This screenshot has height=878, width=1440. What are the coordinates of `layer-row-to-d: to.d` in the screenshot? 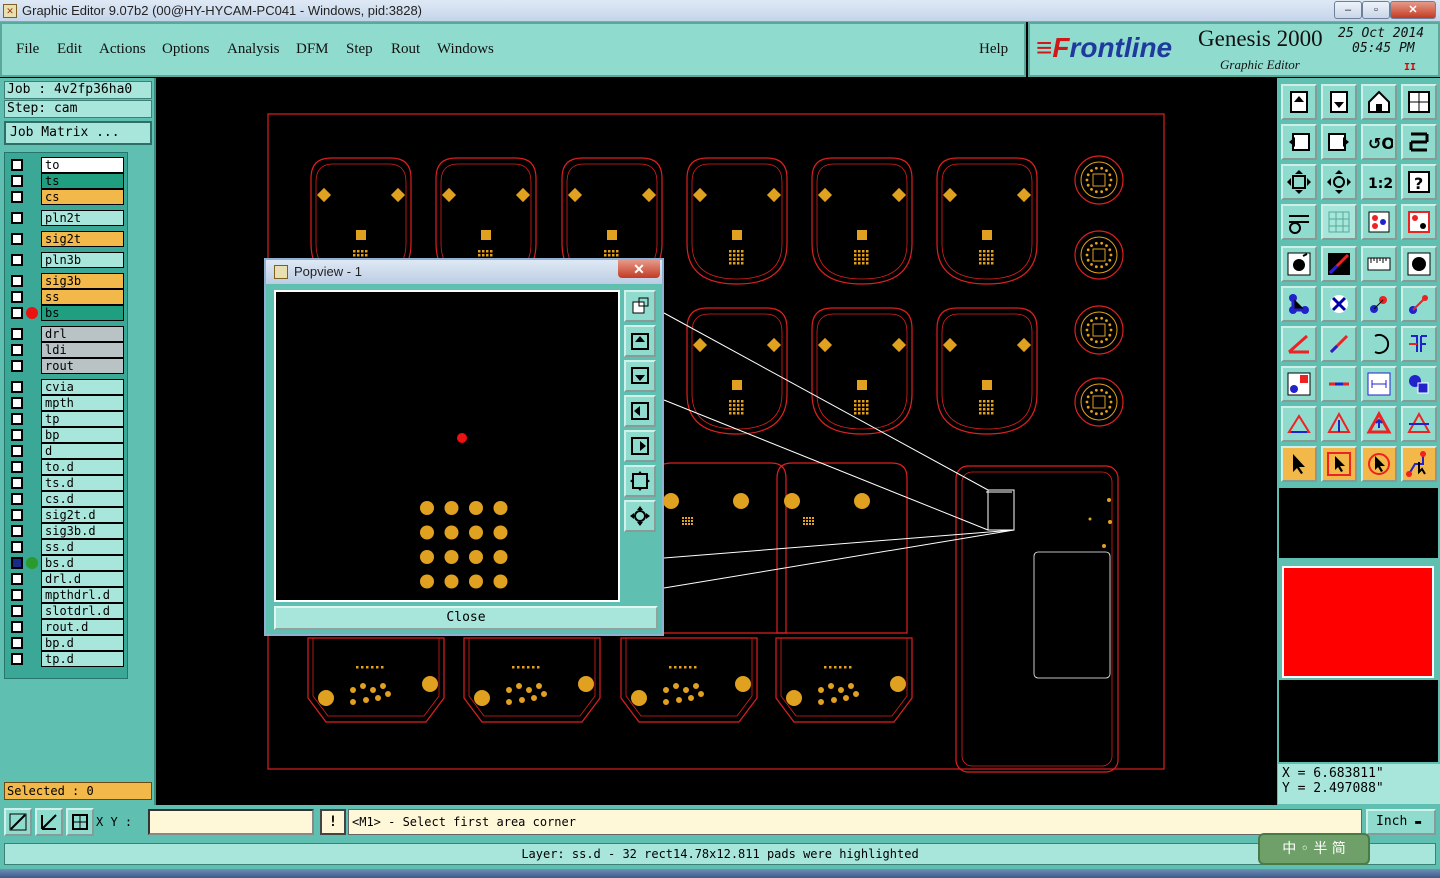 It's located at (67, 467).